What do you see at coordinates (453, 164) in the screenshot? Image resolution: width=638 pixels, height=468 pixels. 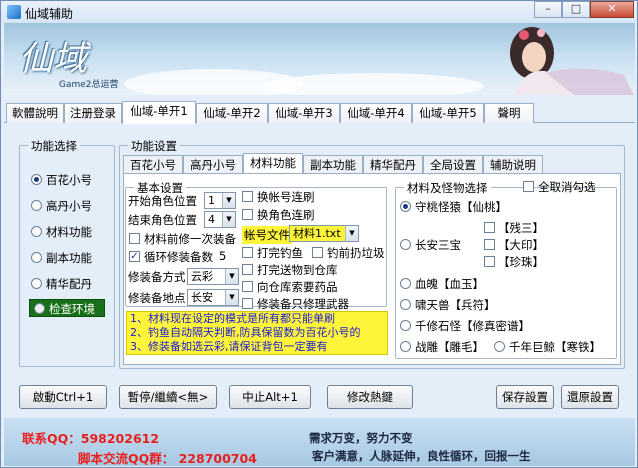 I see `tab-global: 全局设置` at bounding box center [453, 164].